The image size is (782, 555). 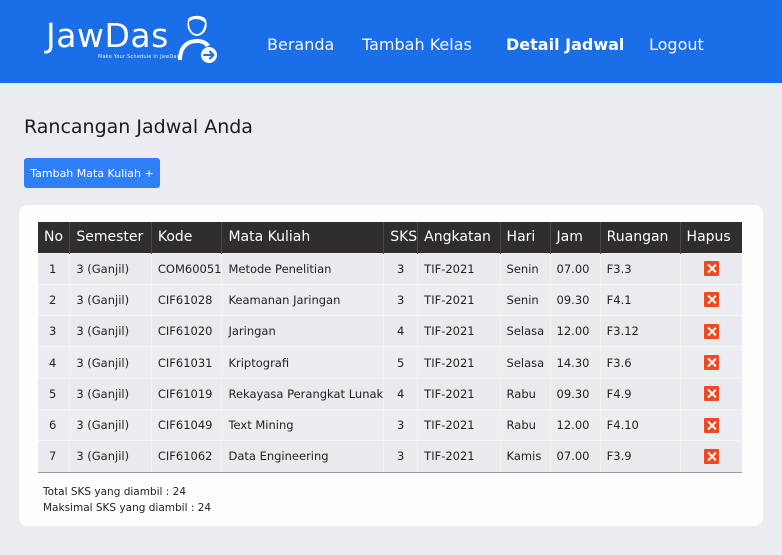 What do you see at coordinates (710, 237) in the screenshot?
I see `col-header-hapus: Hapus` at bounding box center [710, 237].